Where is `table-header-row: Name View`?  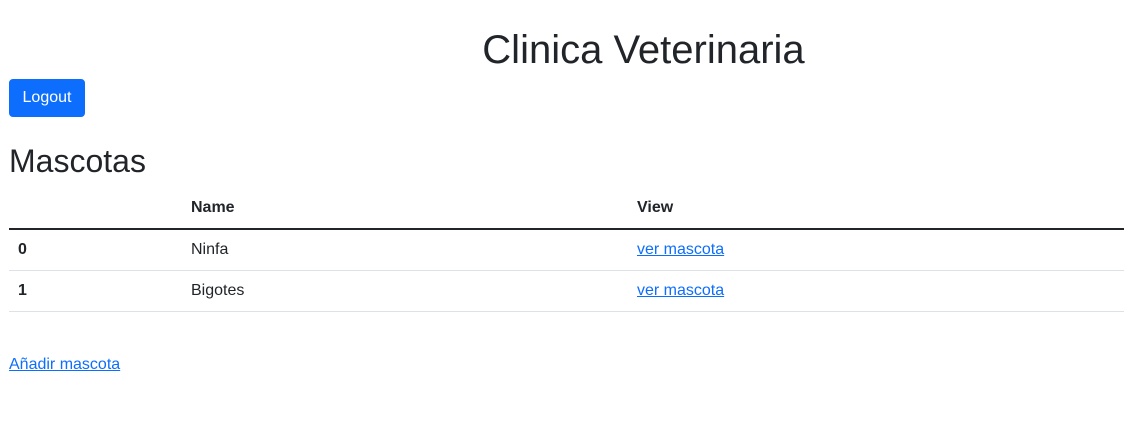 table-header-row: Name View is located at coordinates (566, 209).